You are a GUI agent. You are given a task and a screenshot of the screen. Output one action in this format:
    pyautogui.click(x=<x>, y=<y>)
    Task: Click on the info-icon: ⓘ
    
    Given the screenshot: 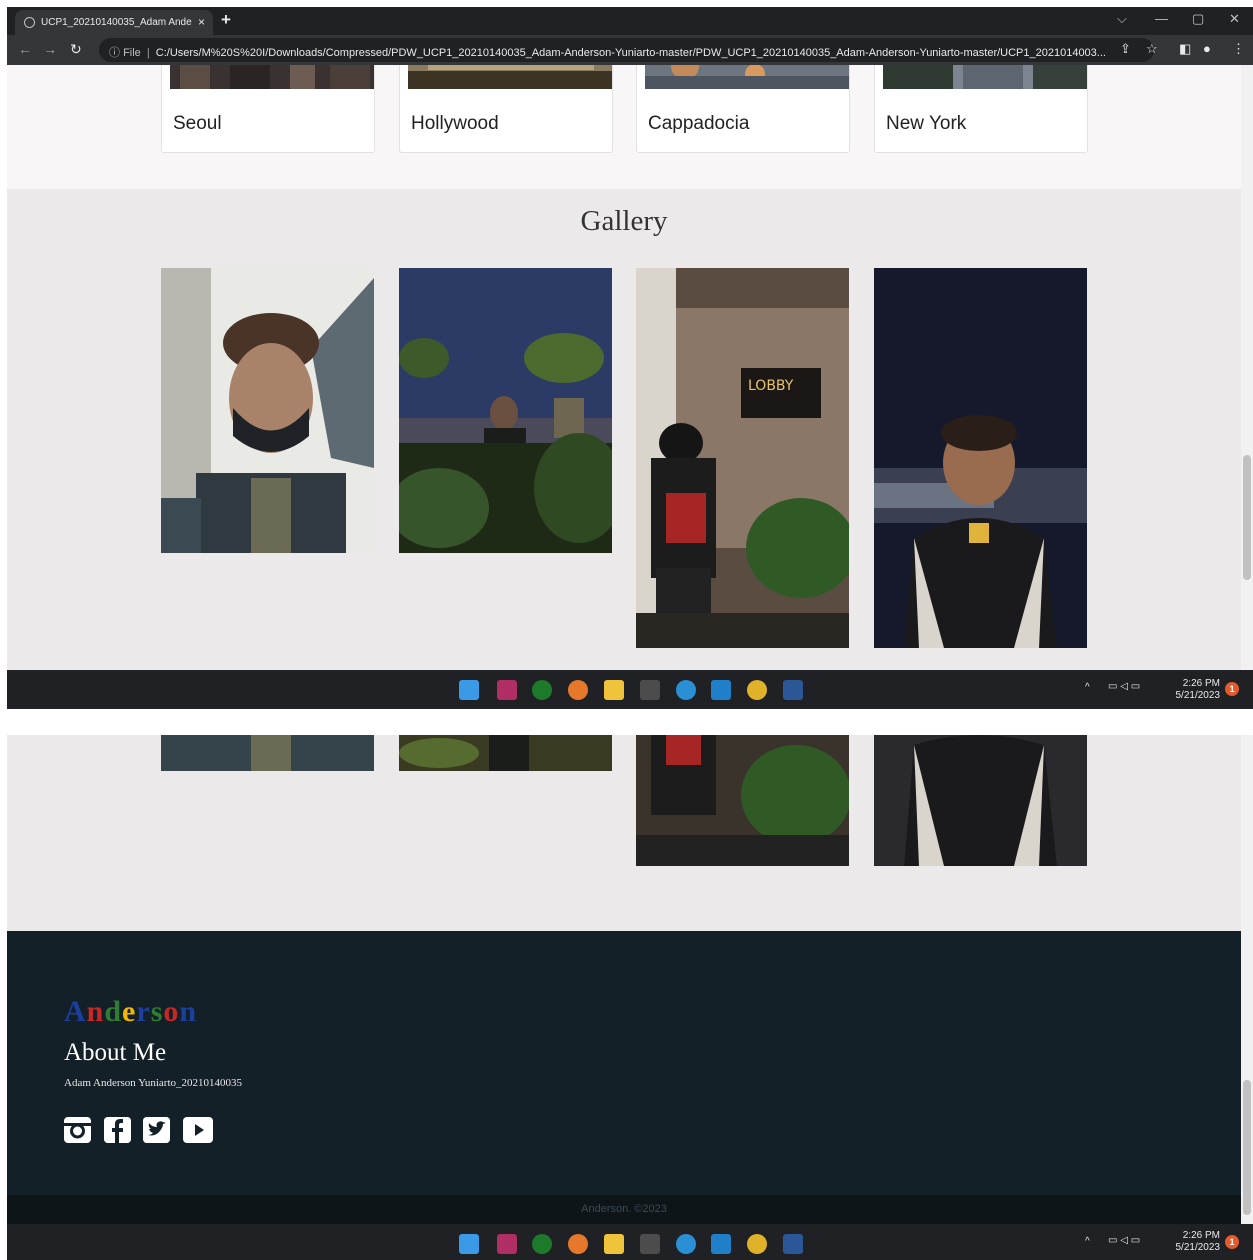 What is the action you would take?
    pyautogui.click(x=116, y=53)
    